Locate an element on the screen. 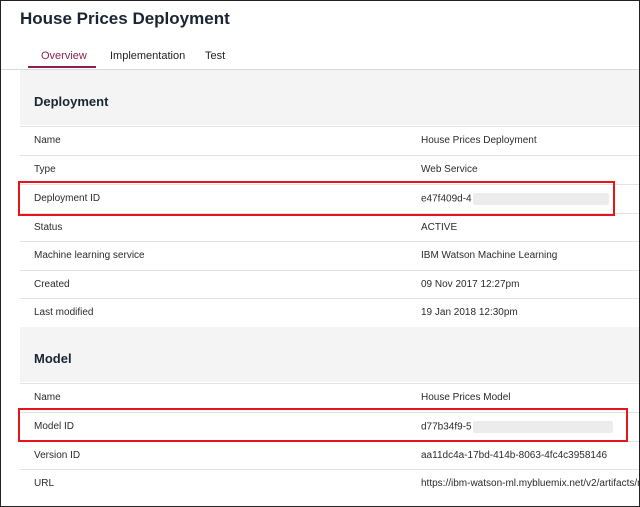  row-label: Created is located at coordinates (52, 284).